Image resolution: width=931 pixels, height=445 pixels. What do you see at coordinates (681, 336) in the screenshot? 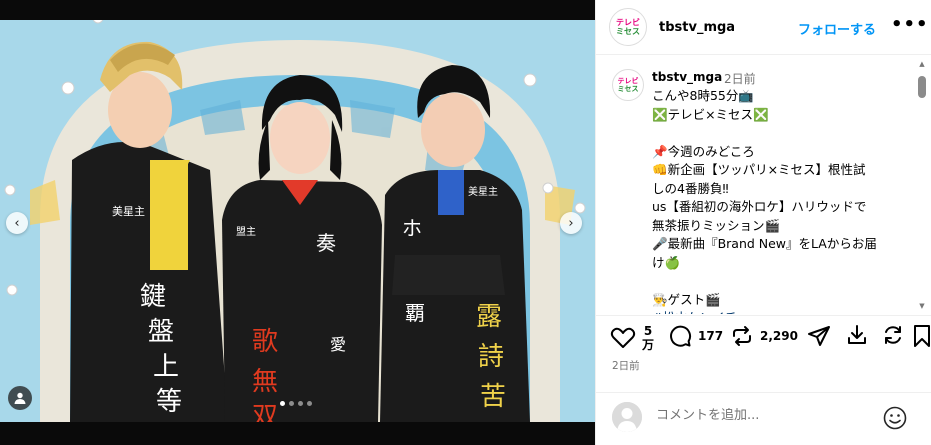
I see `comment-icon` at bounding box center [681, 336].